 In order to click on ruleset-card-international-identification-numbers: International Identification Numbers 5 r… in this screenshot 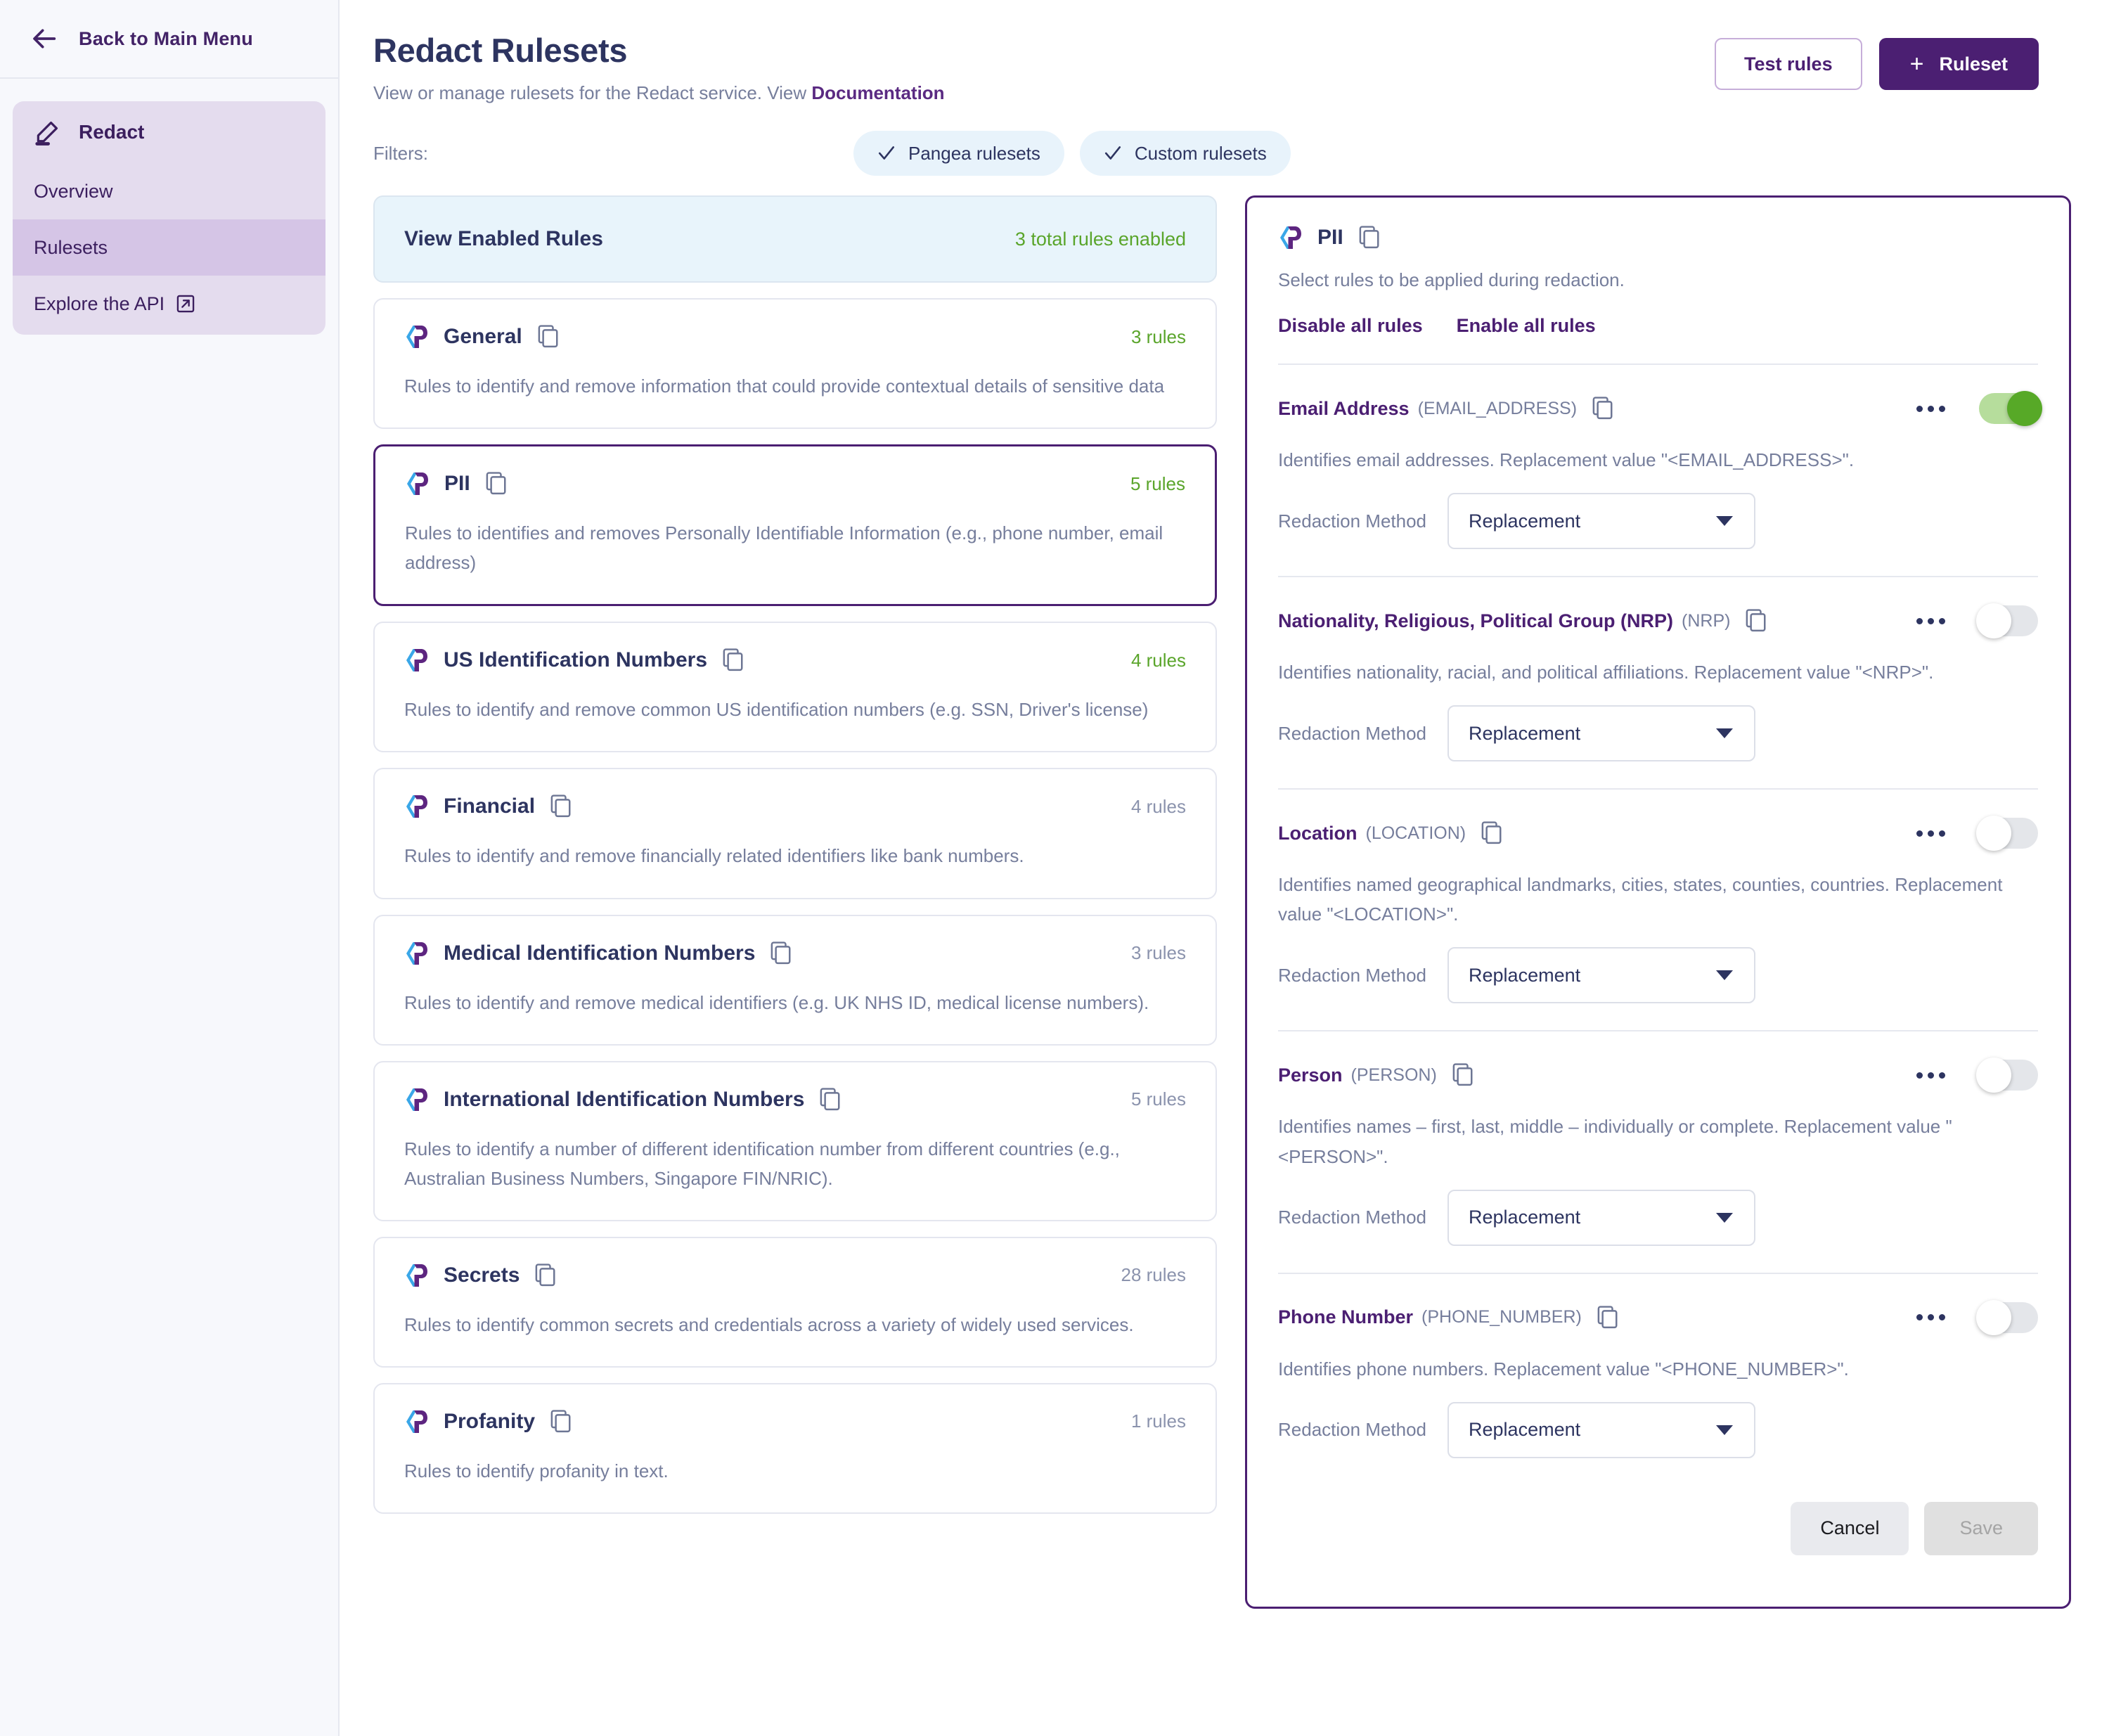, I will do `click(795, 1140)`.